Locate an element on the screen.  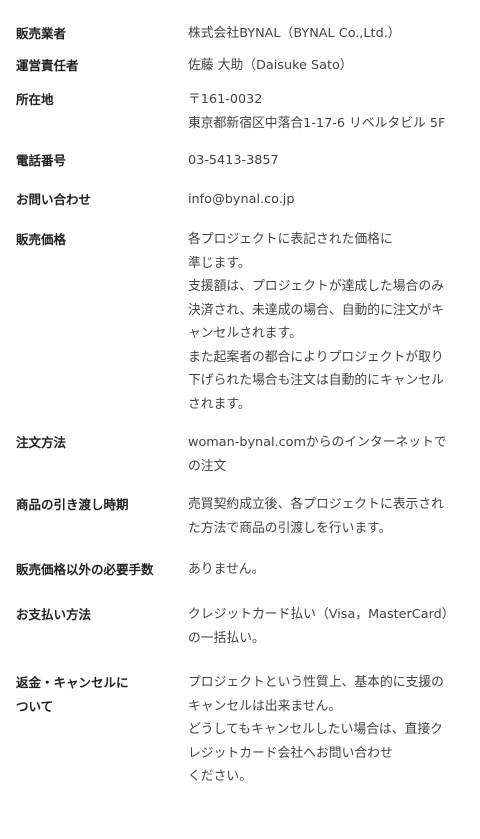
row-label: 返金・キャンセルに ついて is located at coordinates (96, 694).